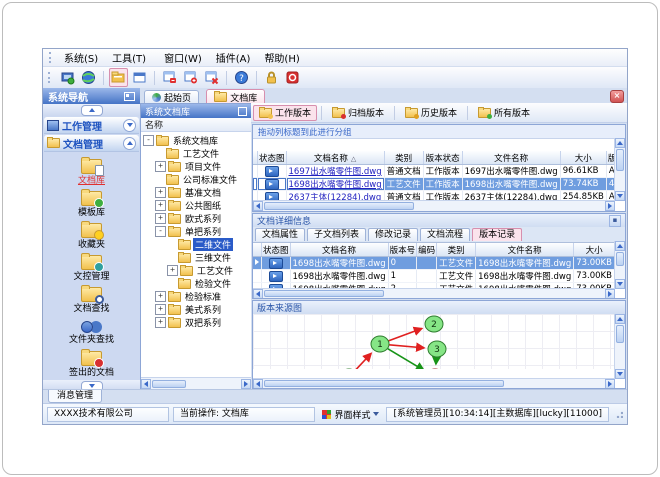 This screenshot has height=477, width=660. I want to click on sidebar-item-folder-search: 文档查找, so click(92, 300).